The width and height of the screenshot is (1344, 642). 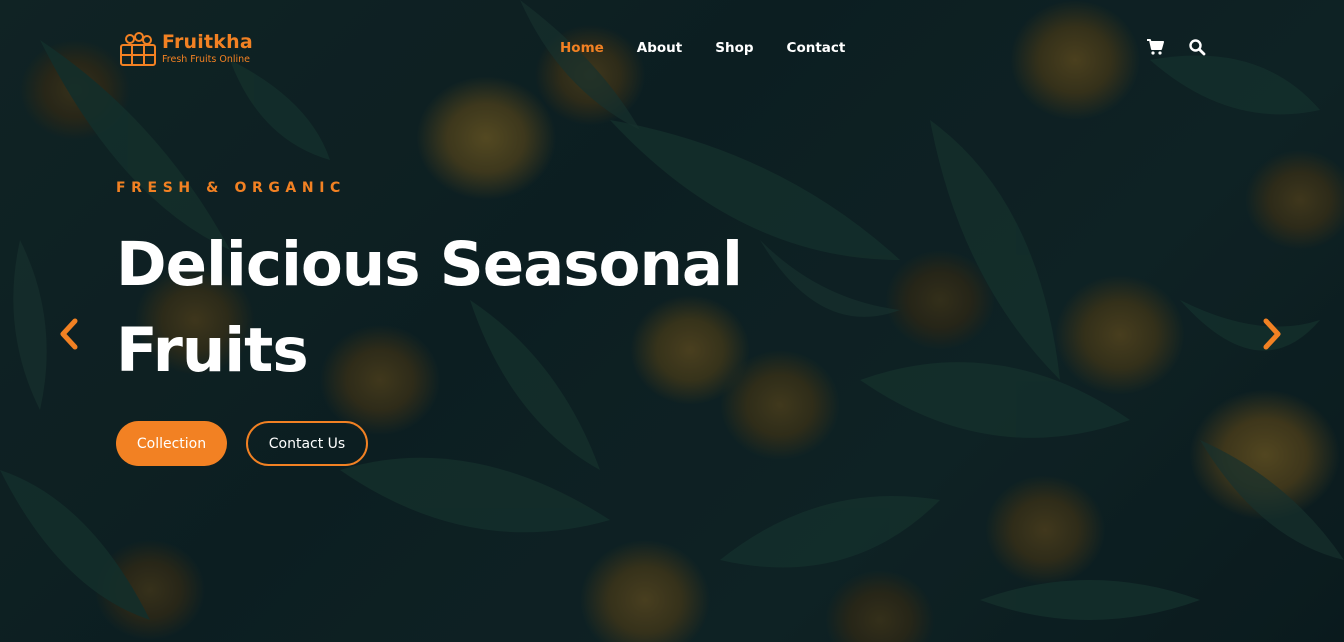 I want to click on nav-link-contact: Contact, so click(x=816, y=48).